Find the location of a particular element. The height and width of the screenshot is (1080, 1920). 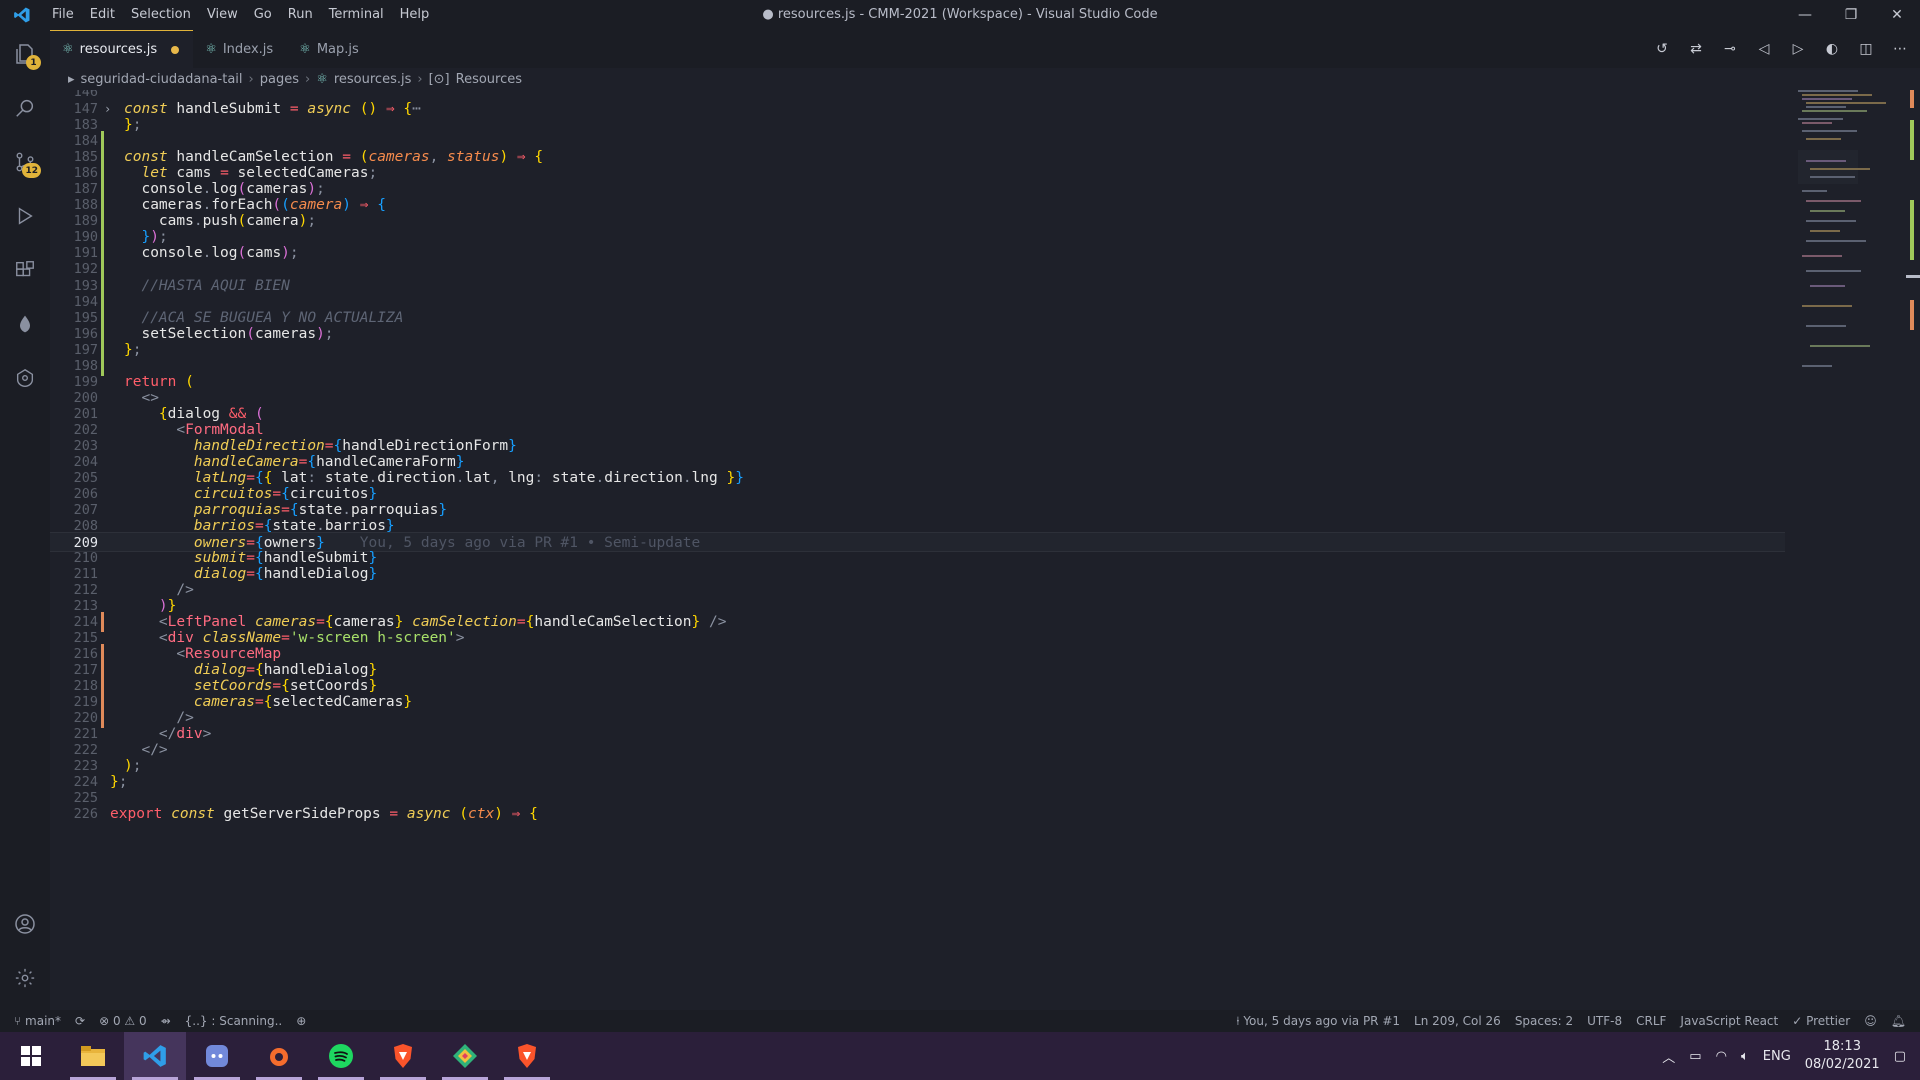

close-icon: ✕ is located at coordinates (1897, 15).